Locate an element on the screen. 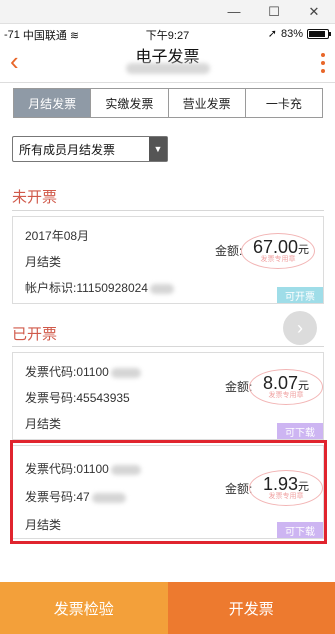 This screenshot has width=335, height=634. bottom-action-bar: 发票检验 开发票 is located at coordinates (167, 608).